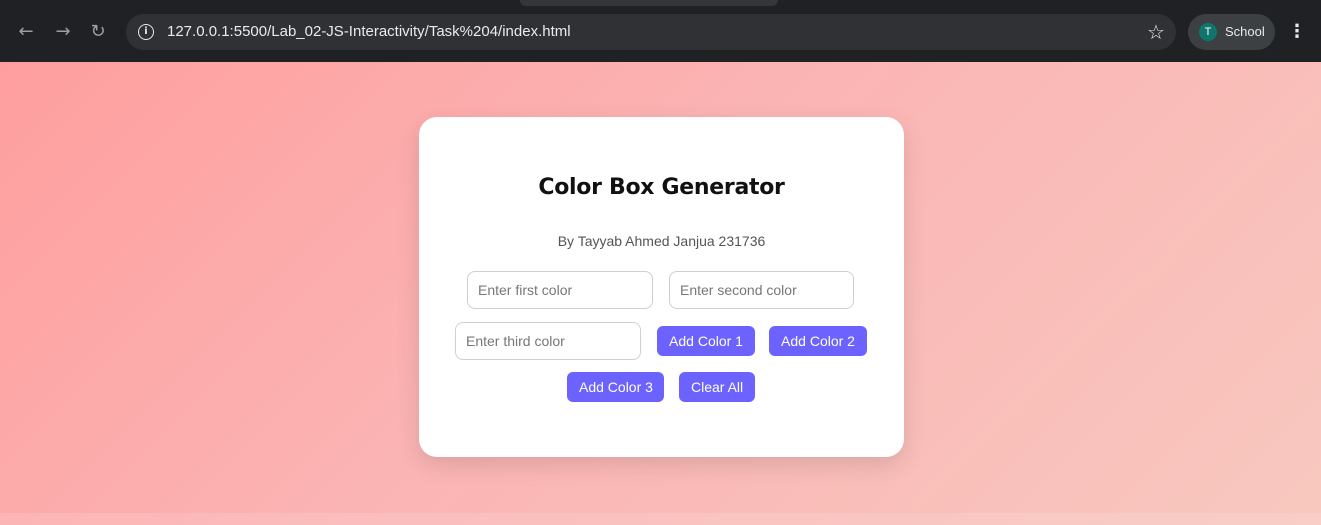  What do you see at coordinates (26, 32) in the screenshot?
I see `back-arrow-icon: ←` at bounding box center [26, 32].